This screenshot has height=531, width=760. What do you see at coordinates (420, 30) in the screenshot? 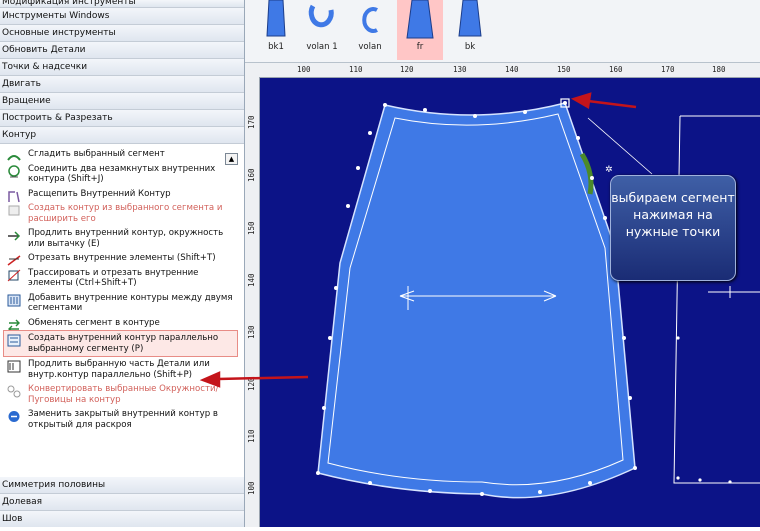
I see `piece-fr: fr` at bounding box center [420, 30].